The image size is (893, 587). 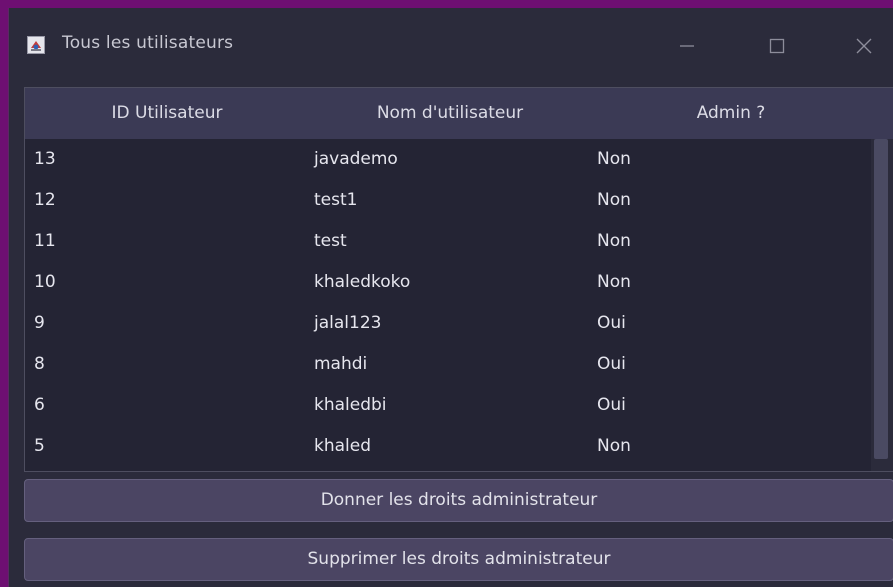 What do you see at coordinates (451, 44) in the screenshot?
I see `title-bar: Tous les utilisateurs` at bounding box center [451, 44].